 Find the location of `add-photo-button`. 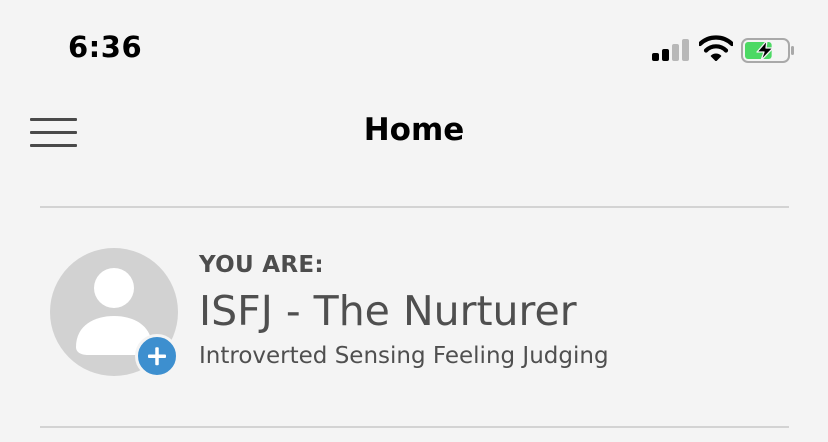

add-photo-button is located at coordinates (157, 356).